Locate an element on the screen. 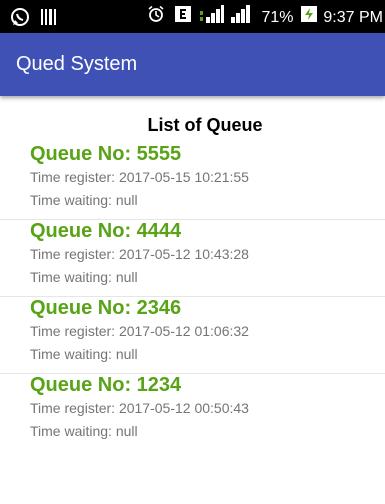 The height and width of the screenshot is (504, 385). signal-sim2-icon is located at coordinates (243, 17).